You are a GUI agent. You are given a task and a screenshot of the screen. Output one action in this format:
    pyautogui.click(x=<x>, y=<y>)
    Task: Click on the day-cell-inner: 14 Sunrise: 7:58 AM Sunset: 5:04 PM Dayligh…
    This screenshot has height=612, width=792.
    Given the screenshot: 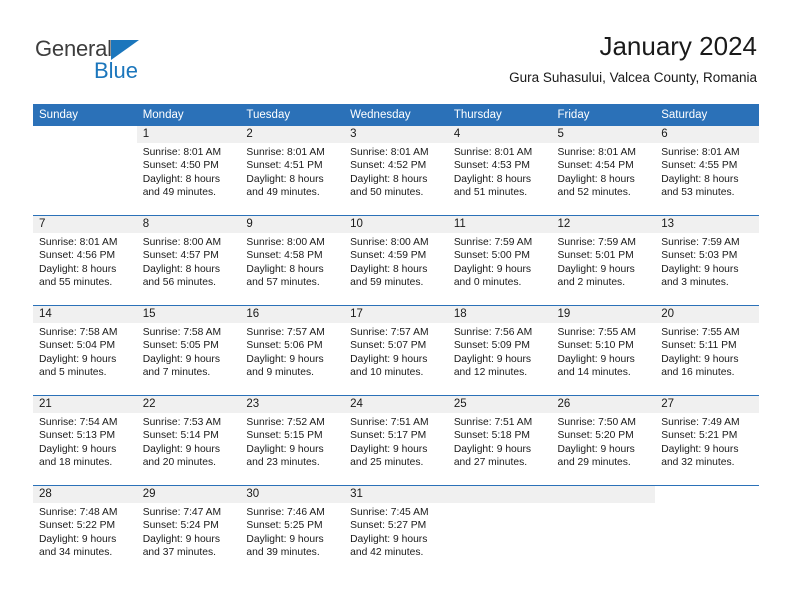 What is the action you would take?
    pyautogui.click(x=85, y=350)
    